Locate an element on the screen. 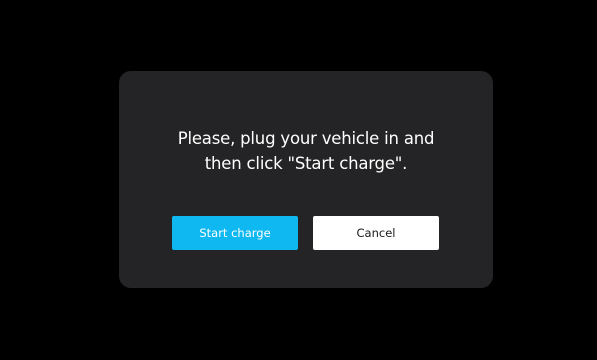 The height and width of the screenshot is (360, 597). start-charge-button: Start charge is located at coordinates (235, 233).